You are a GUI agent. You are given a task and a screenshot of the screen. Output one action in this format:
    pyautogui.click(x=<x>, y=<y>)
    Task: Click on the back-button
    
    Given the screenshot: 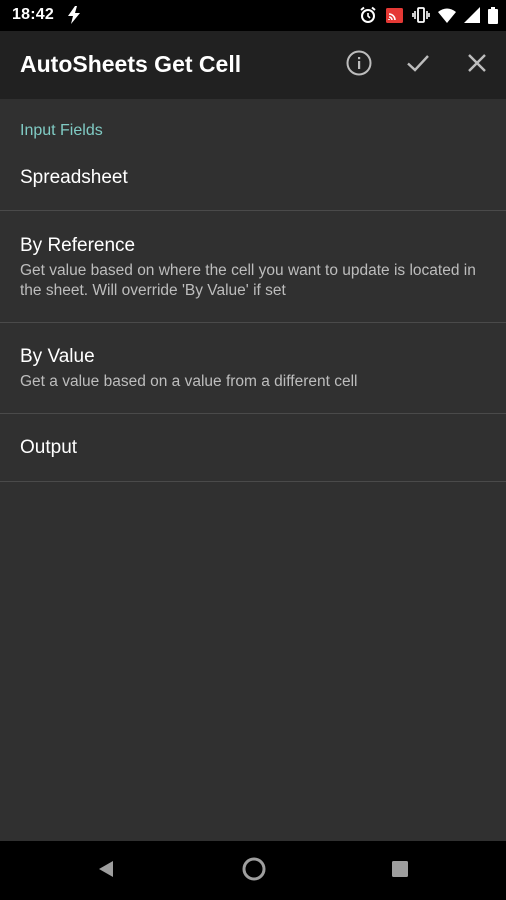 What is the action you would take?
    pyautogui.click(x=106, y=871)
    